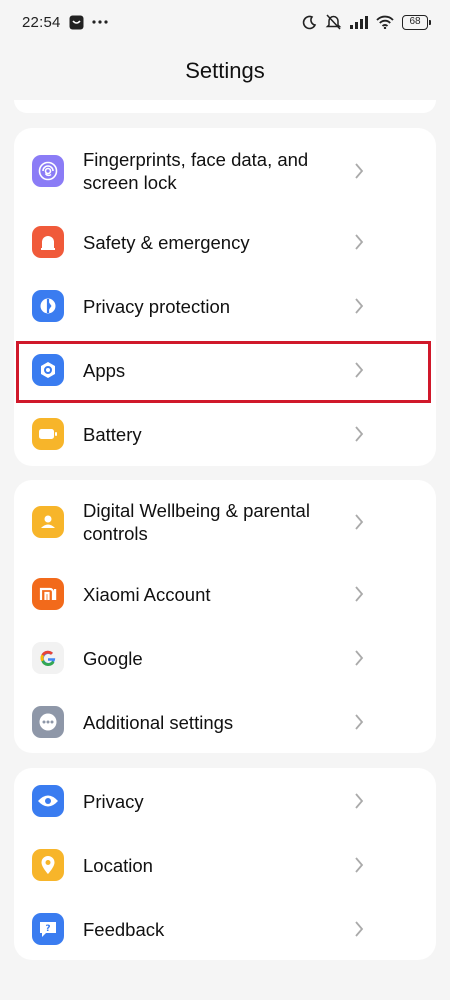 This screenshot has height=1000, width=450. I want to click on settings-item-label: Battery, so click(112, 434).